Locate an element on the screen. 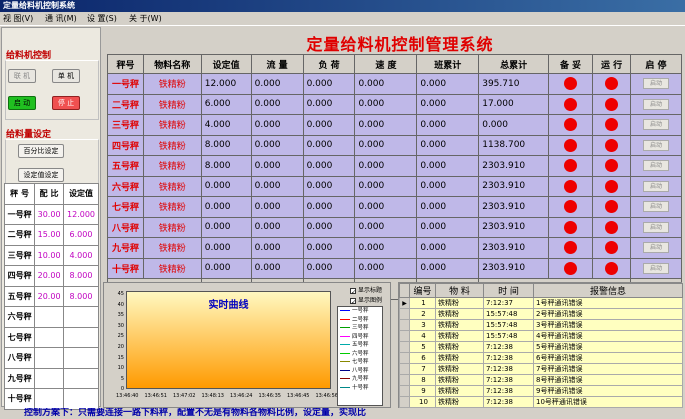 This screenshot has width=685, height=419. alarm-row: 8 铁精粉 7:12:38 8号秤通讯错误 is located at coordinates (541, 380).